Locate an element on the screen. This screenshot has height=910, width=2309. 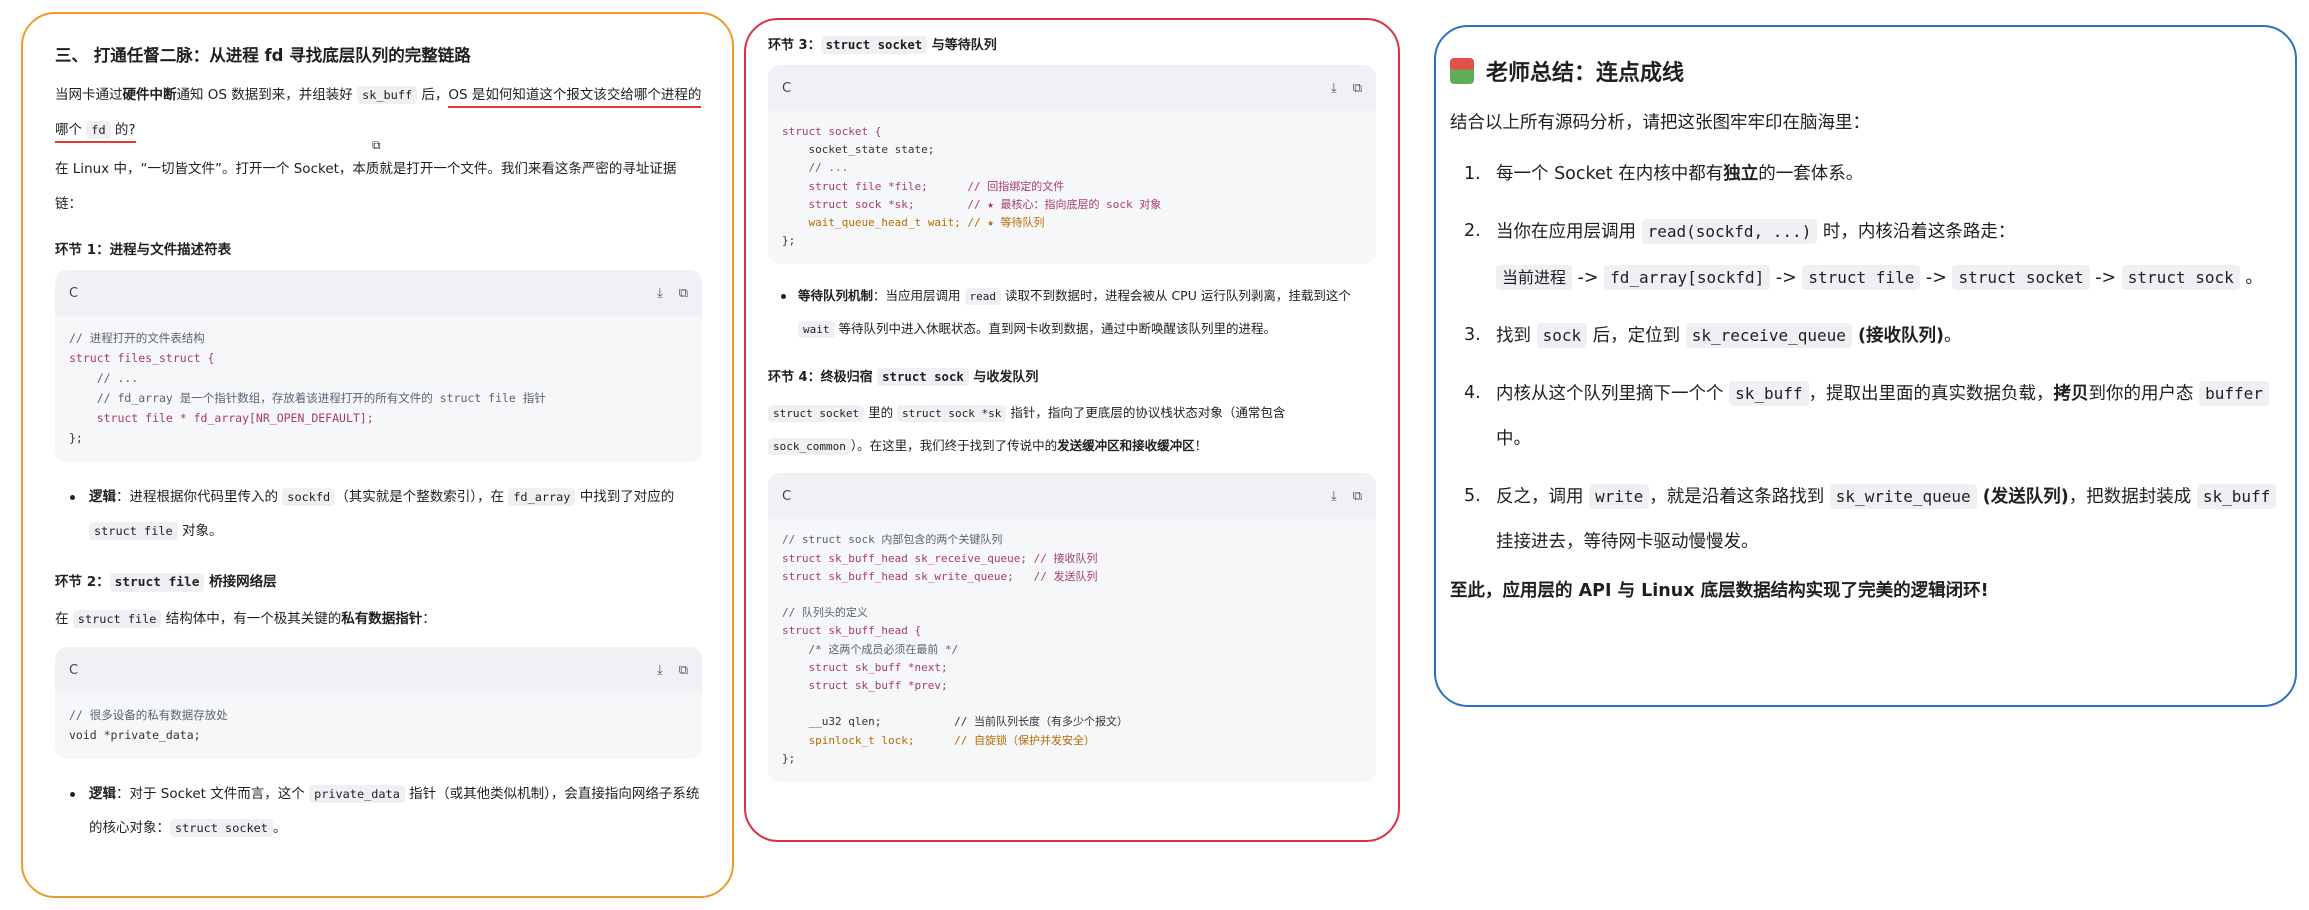
section-title: 三、 打通任督二脉：从进程 fd 寻找底层队列的完整链路 is located at coordinates (263, 55).